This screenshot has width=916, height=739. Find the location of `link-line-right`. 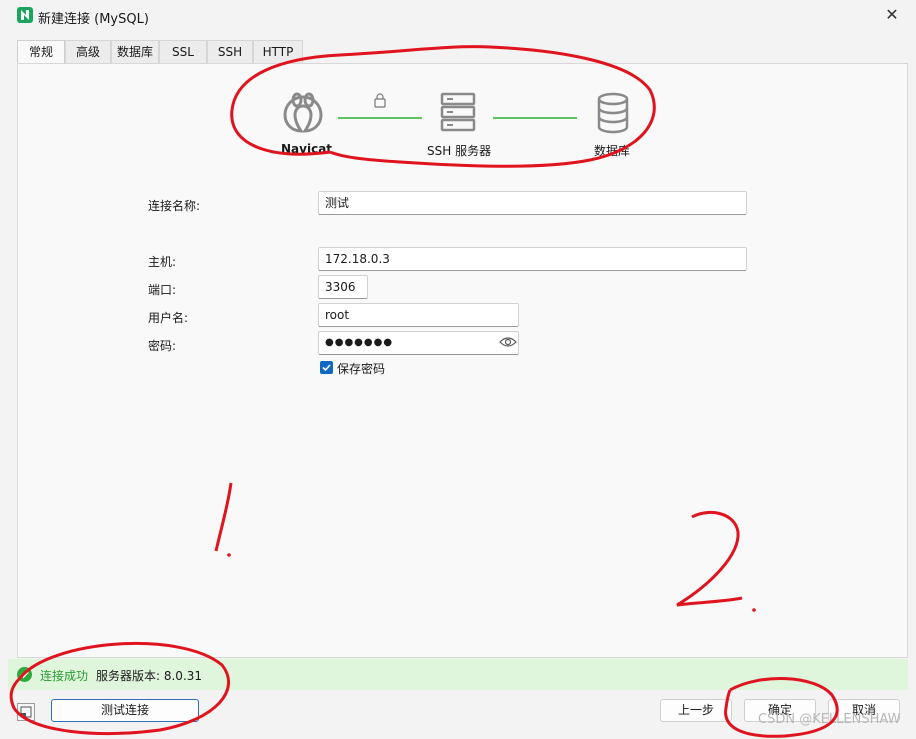

link-line-right is located at coordinates (535, 118).